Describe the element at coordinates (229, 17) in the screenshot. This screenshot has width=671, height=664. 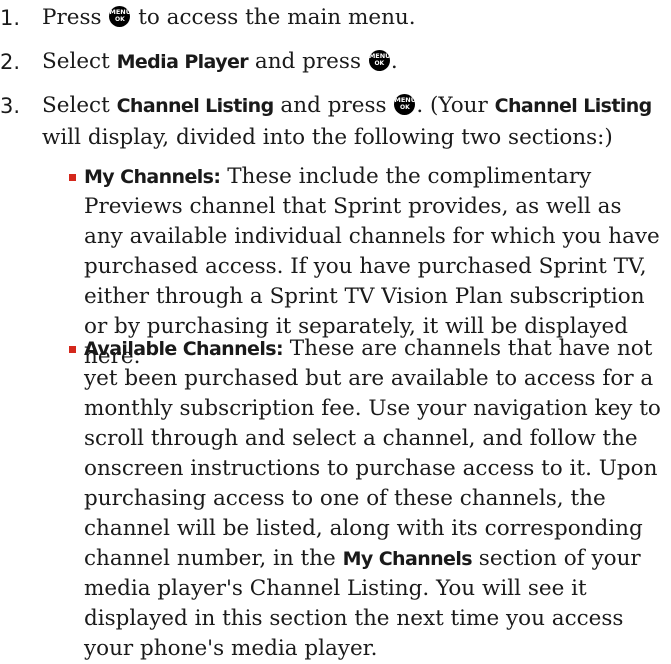
I see `step-text: Press MENU OK to access the main menu.` at that location.